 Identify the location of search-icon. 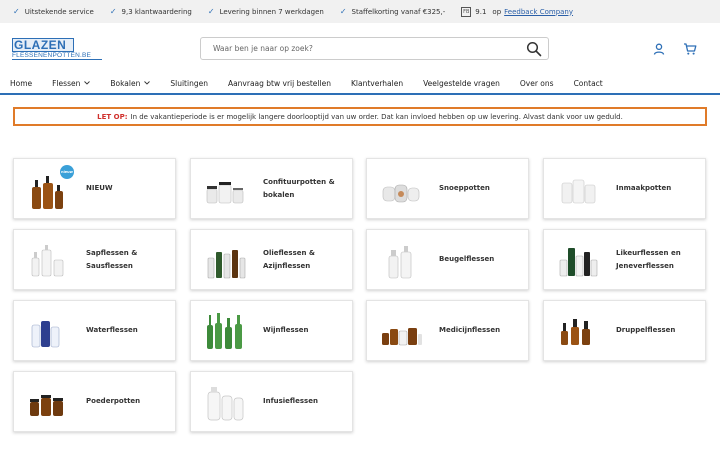
(534, 49).